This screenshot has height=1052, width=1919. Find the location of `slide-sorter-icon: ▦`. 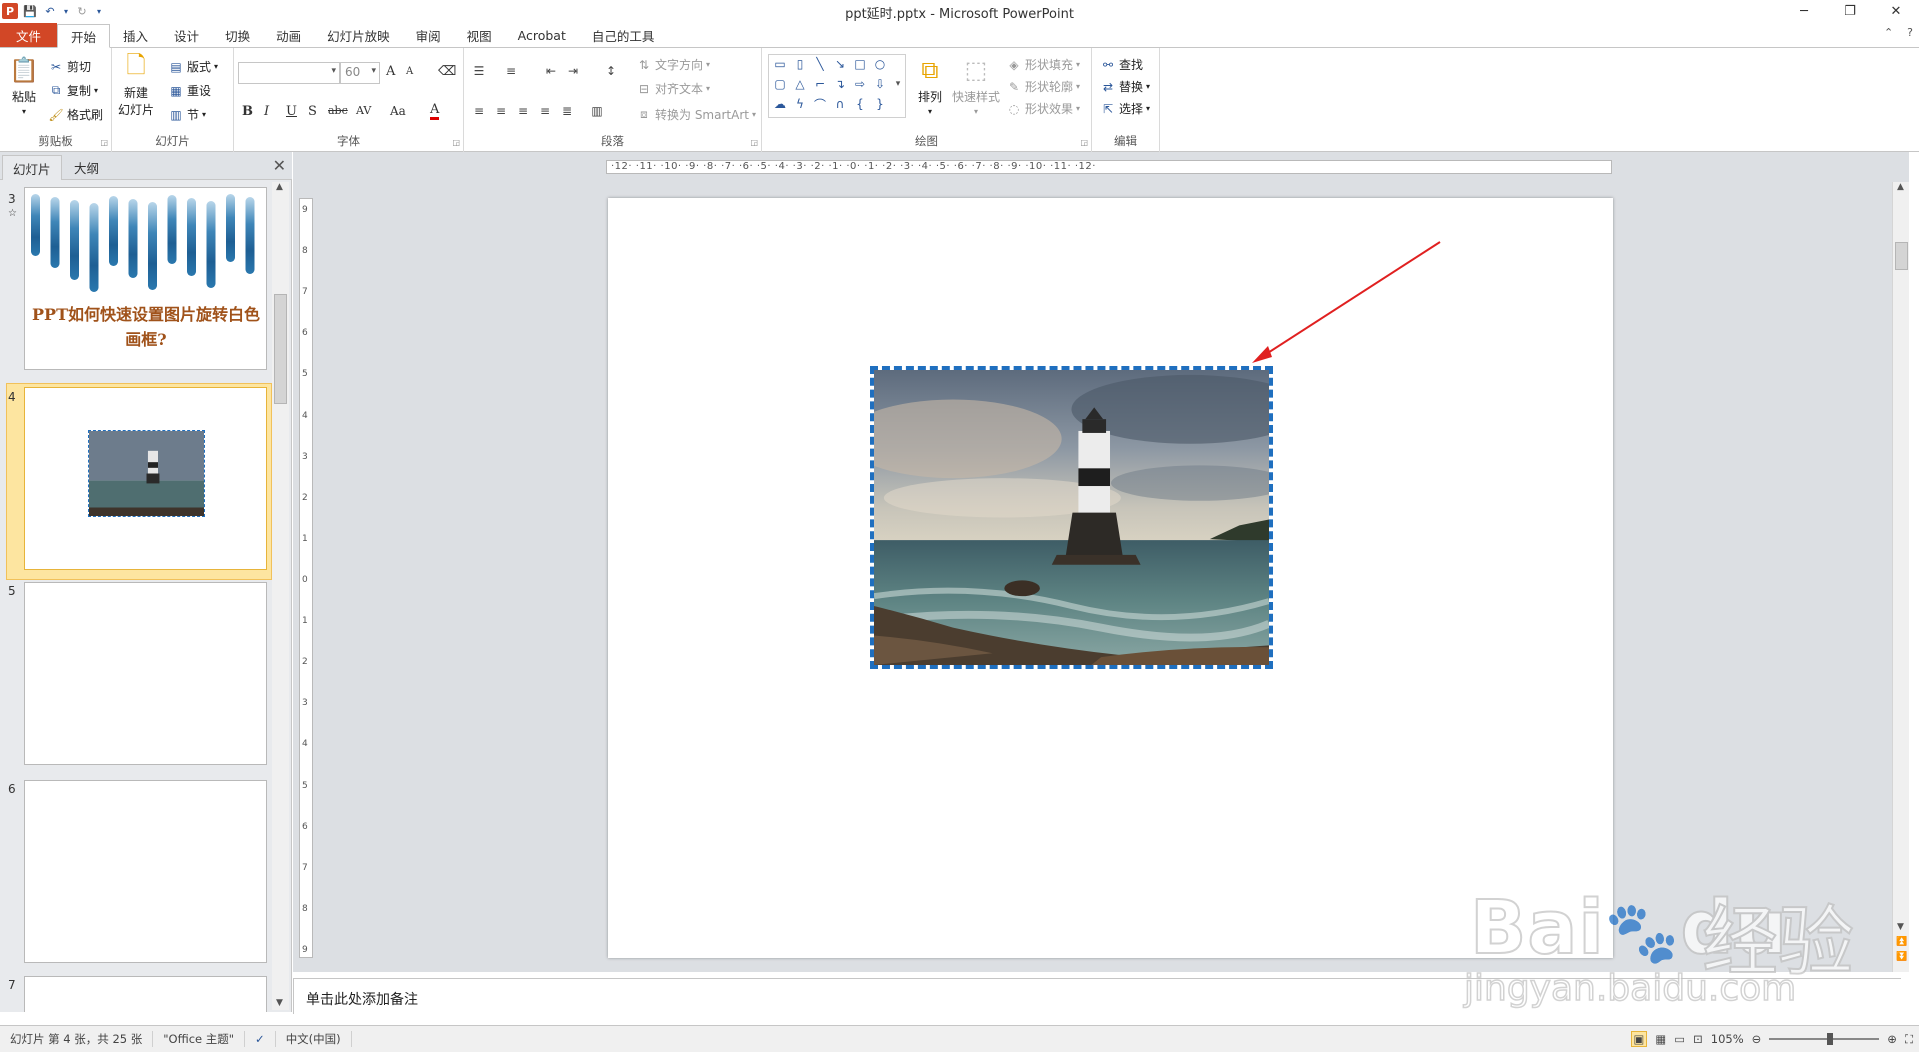

slide-sorter-icon: ▦ is located at coordinates (1660, 1039).